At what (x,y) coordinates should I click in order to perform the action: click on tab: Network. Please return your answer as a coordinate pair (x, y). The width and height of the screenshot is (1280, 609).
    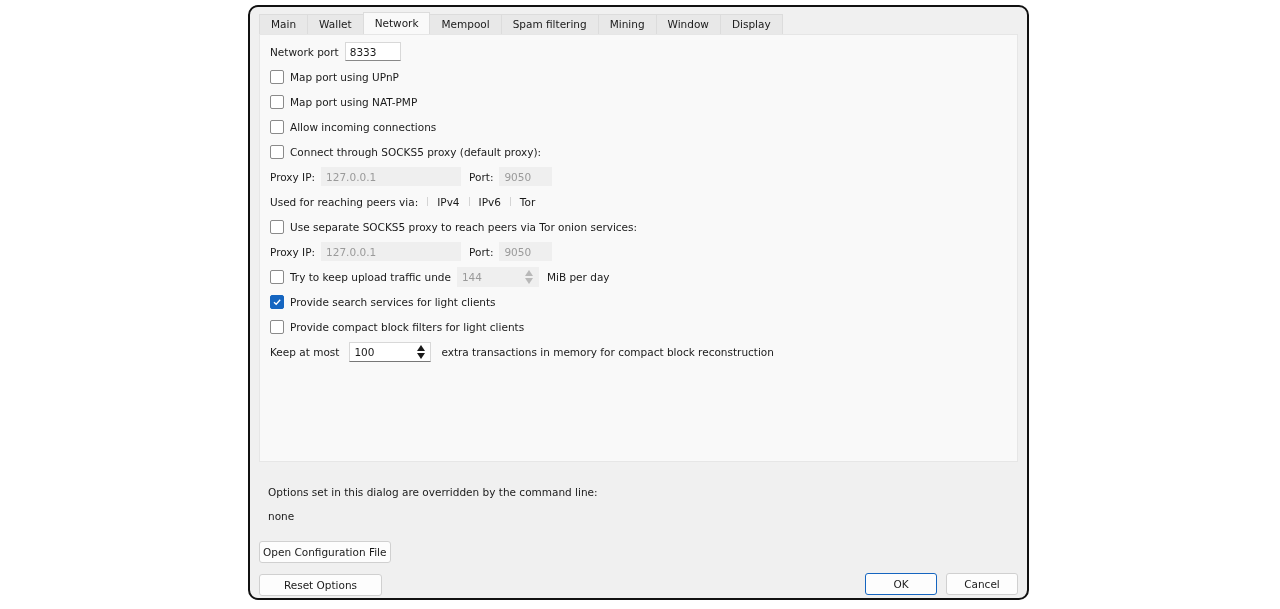
    Looking at the image, I should click on (396, 23).